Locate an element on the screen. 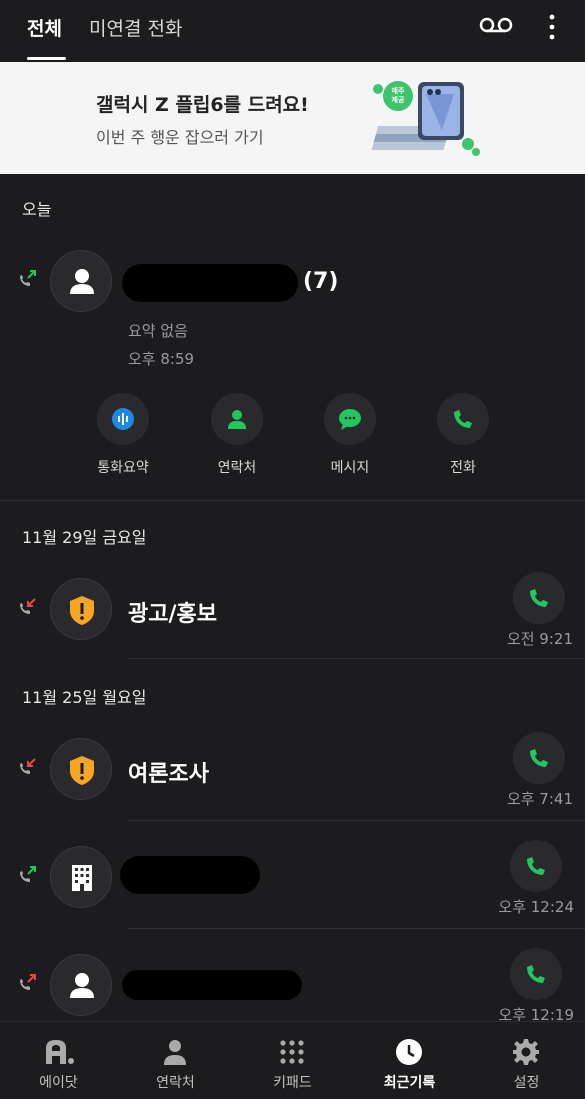 The height and width of the screenshot is (1099, 585). prize-badge-line2: 제공 is located at coordinates (398, 99).